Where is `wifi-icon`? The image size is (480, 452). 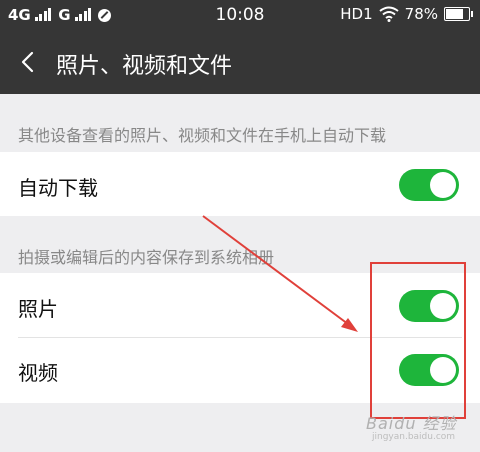 wifi-icon is located at coordinates (389, 14).